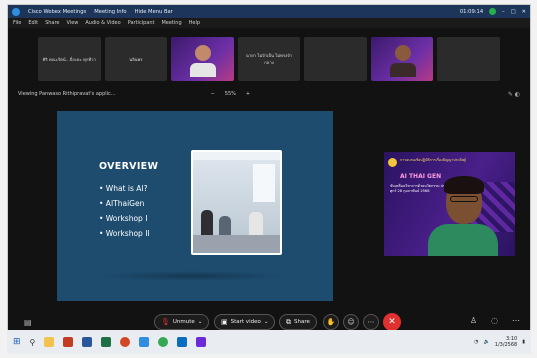 This screenshot has width=537, height=358. What do you see at coordinates (513, 12) in the screenshot?
I see `maximize-icon: □` at bounding box center [513, 12].